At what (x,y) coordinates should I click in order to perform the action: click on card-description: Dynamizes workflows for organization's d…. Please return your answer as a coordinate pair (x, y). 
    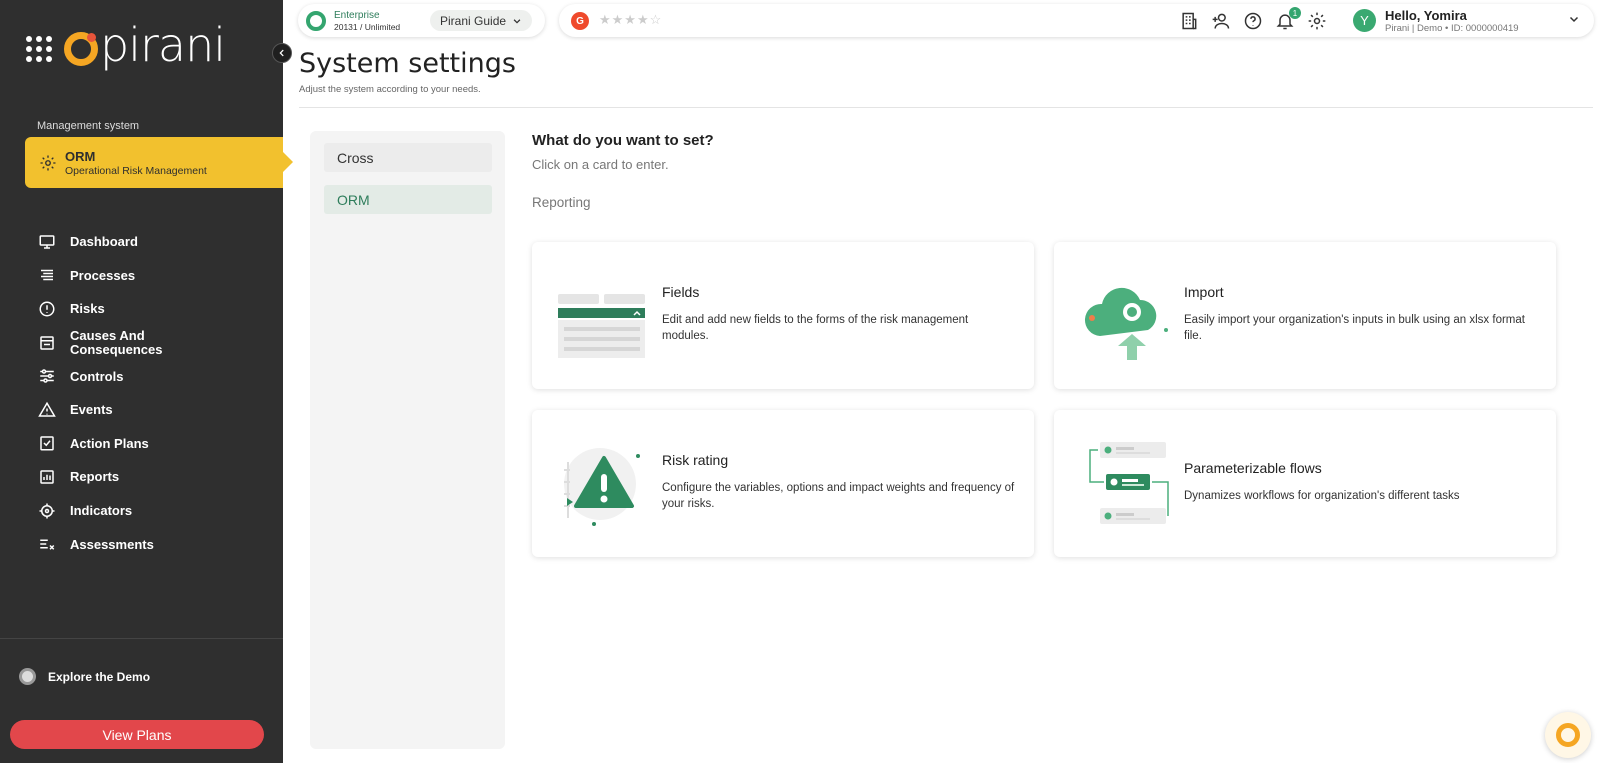
    Looking at the image, I should click on (1322, 496).